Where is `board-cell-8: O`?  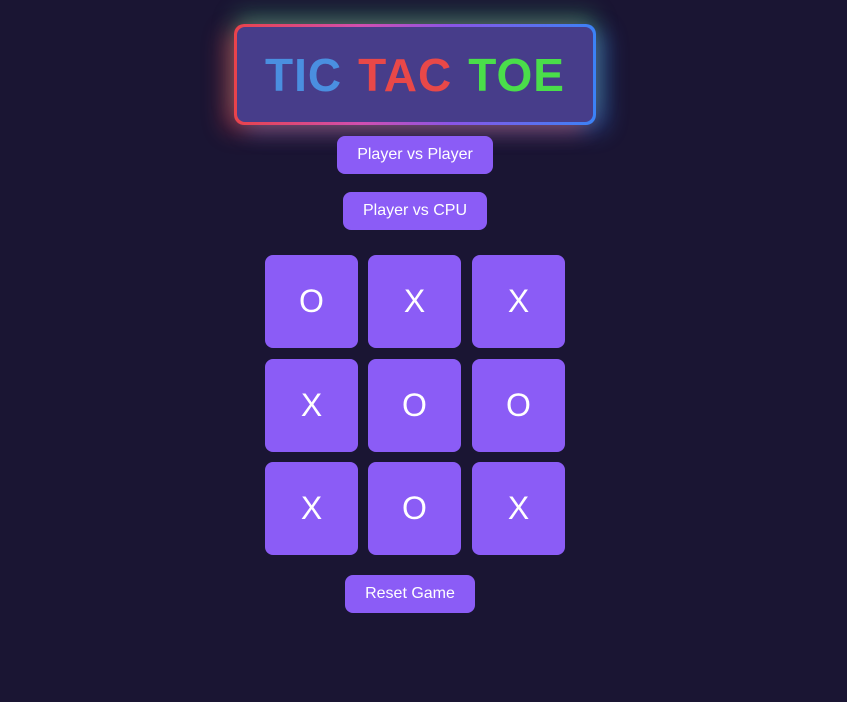 board-cell-8: O is located at coordinates (414, 508).